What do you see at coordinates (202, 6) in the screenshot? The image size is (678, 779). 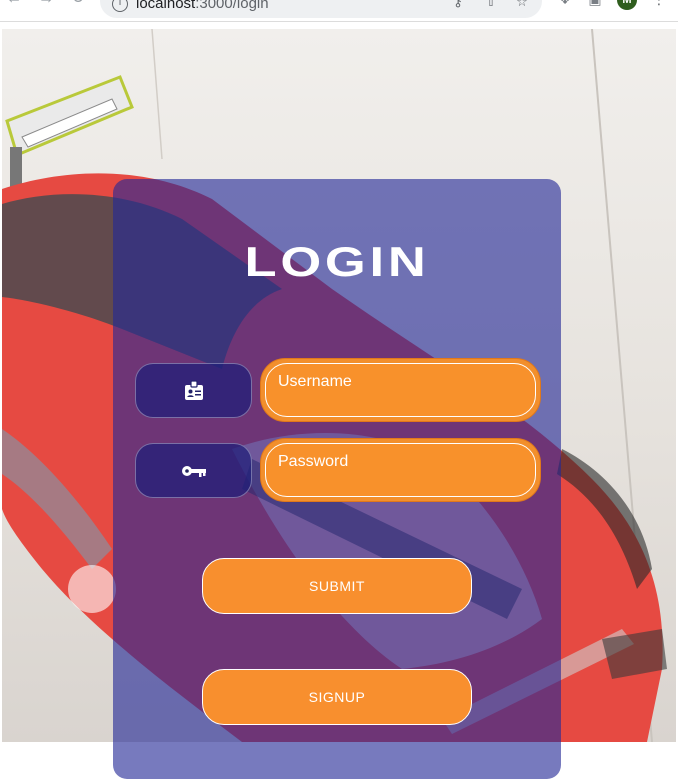 I see `address-url: localhost:3000/login` at bounding box center [202, 6].